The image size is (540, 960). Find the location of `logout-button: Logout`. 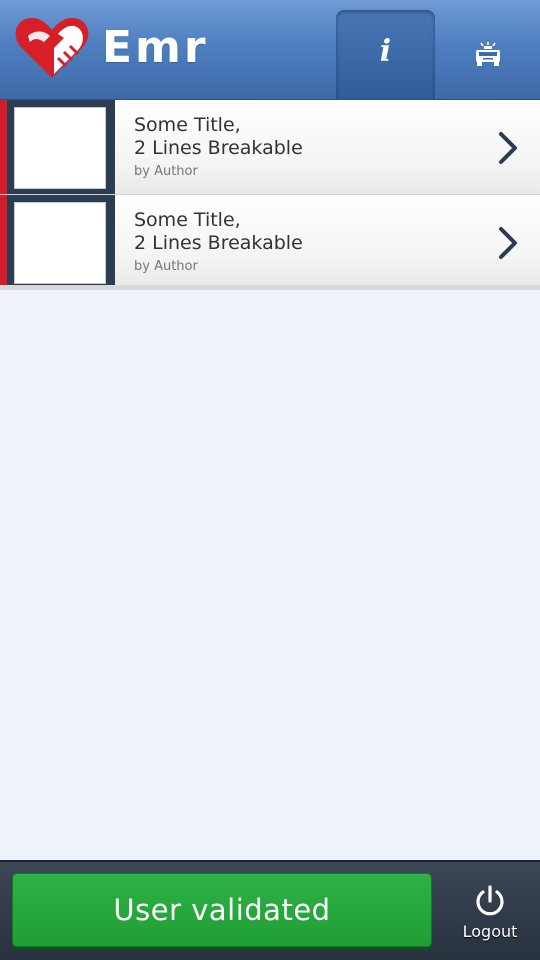

logout-button: Logout is located at coordinates (490, 911).